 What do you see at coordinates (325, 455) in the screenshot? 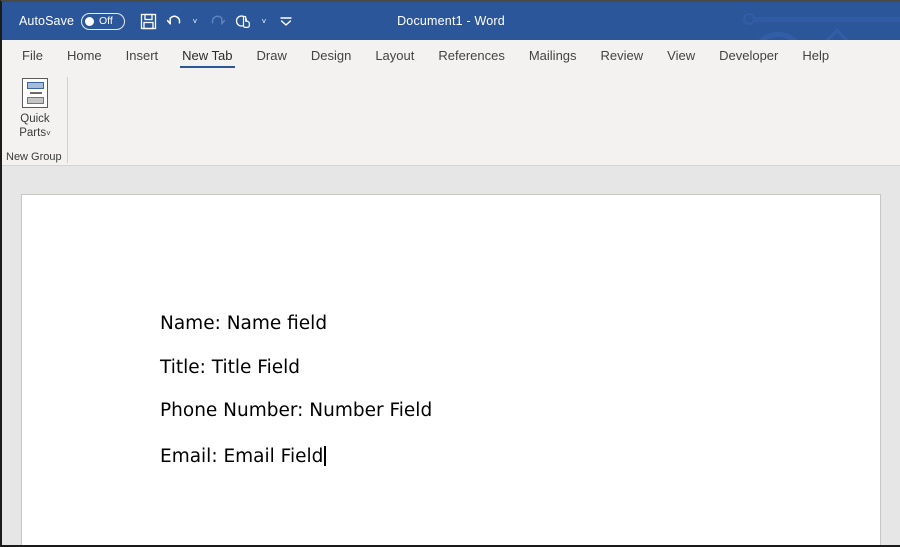
I see `text-cursor-caret` at bounding box center [325, 455].